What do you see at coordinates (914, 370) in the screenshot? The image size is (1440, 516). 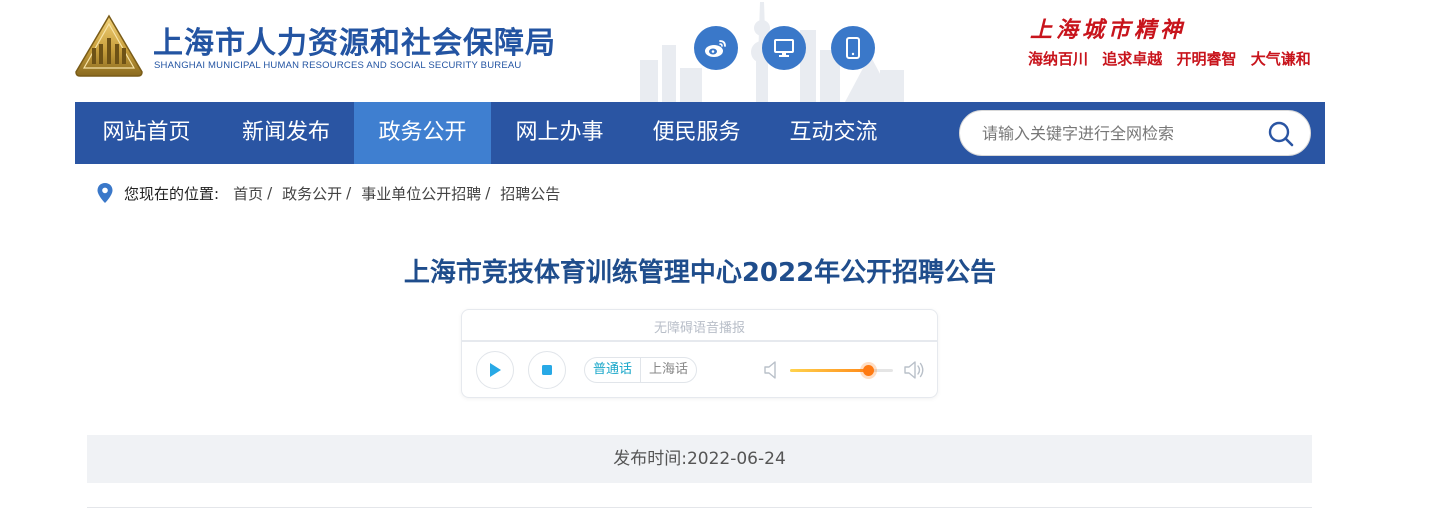 I see `volume-high-icon` at bounding box center [914, 370].